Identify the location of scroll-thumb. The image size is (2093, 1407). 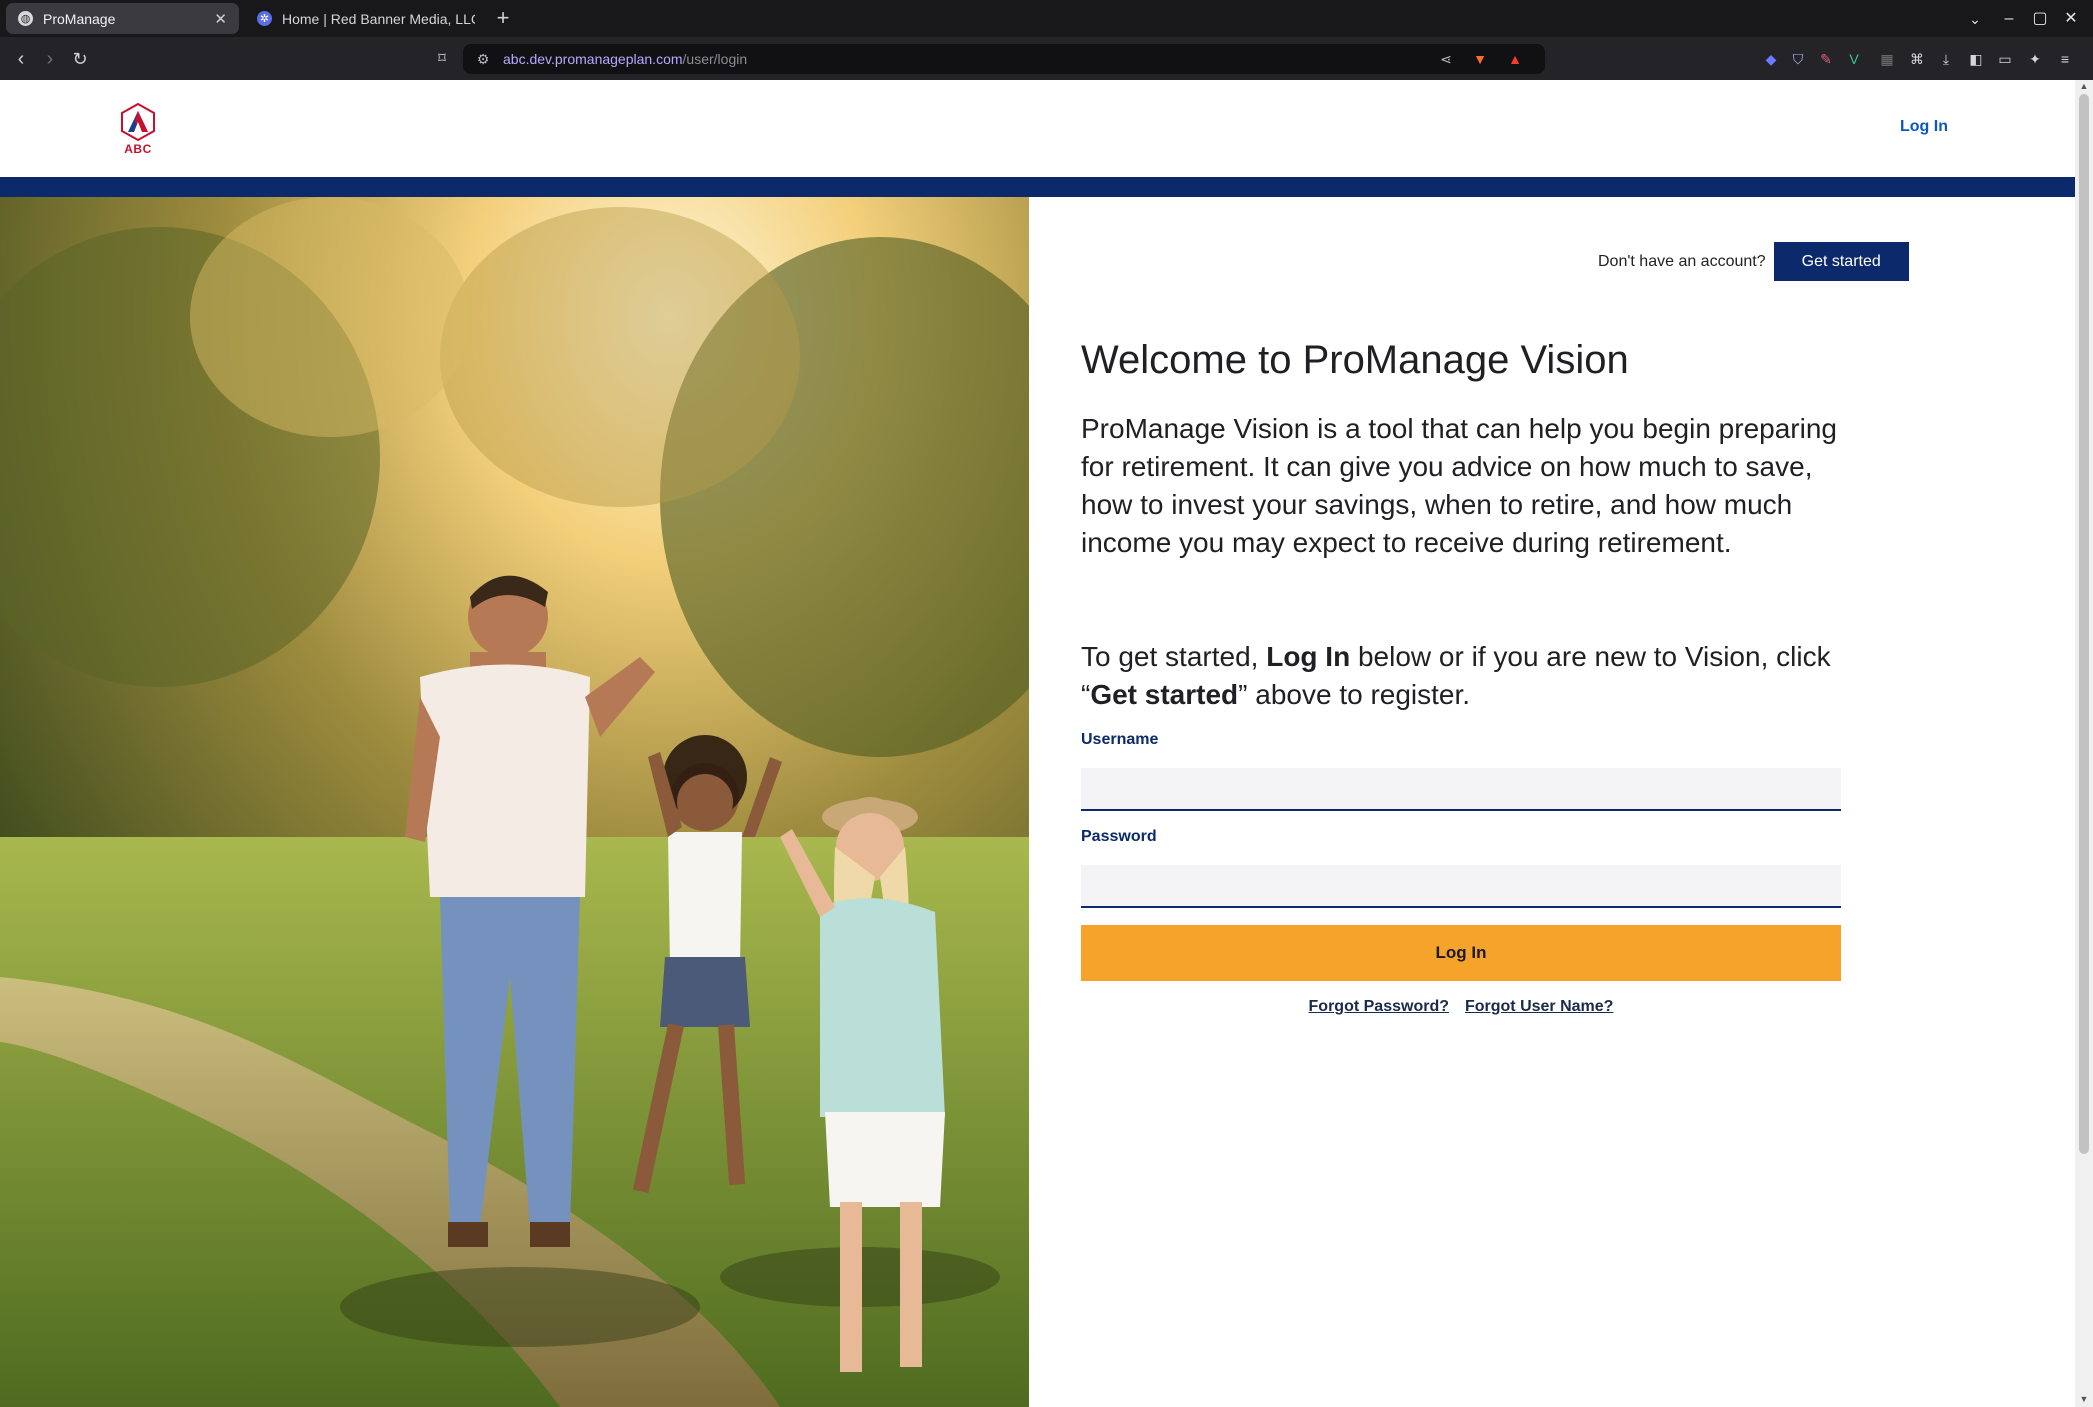
(2084, 624).